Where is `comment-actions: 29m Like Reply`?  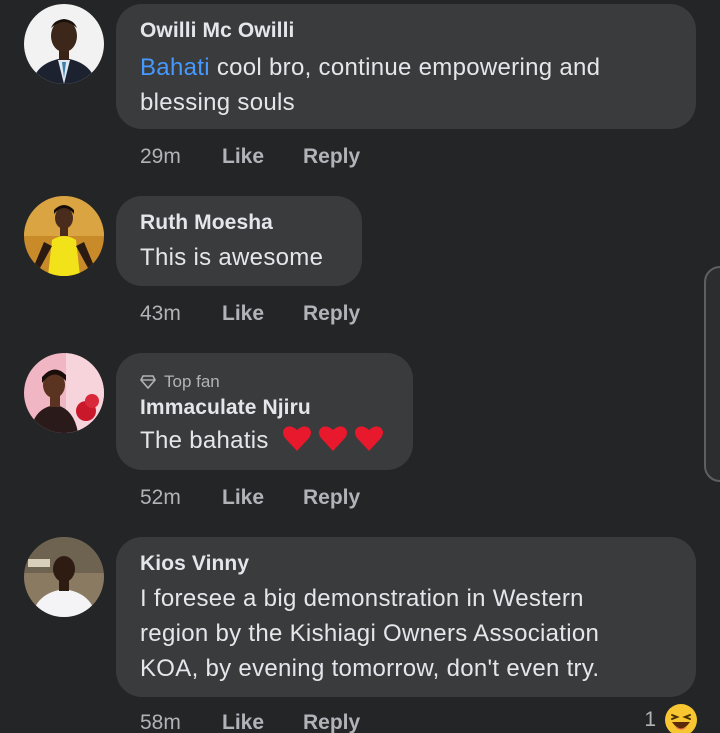
comment-actions: 29m Like Reply is located at coordinates (250, 157).